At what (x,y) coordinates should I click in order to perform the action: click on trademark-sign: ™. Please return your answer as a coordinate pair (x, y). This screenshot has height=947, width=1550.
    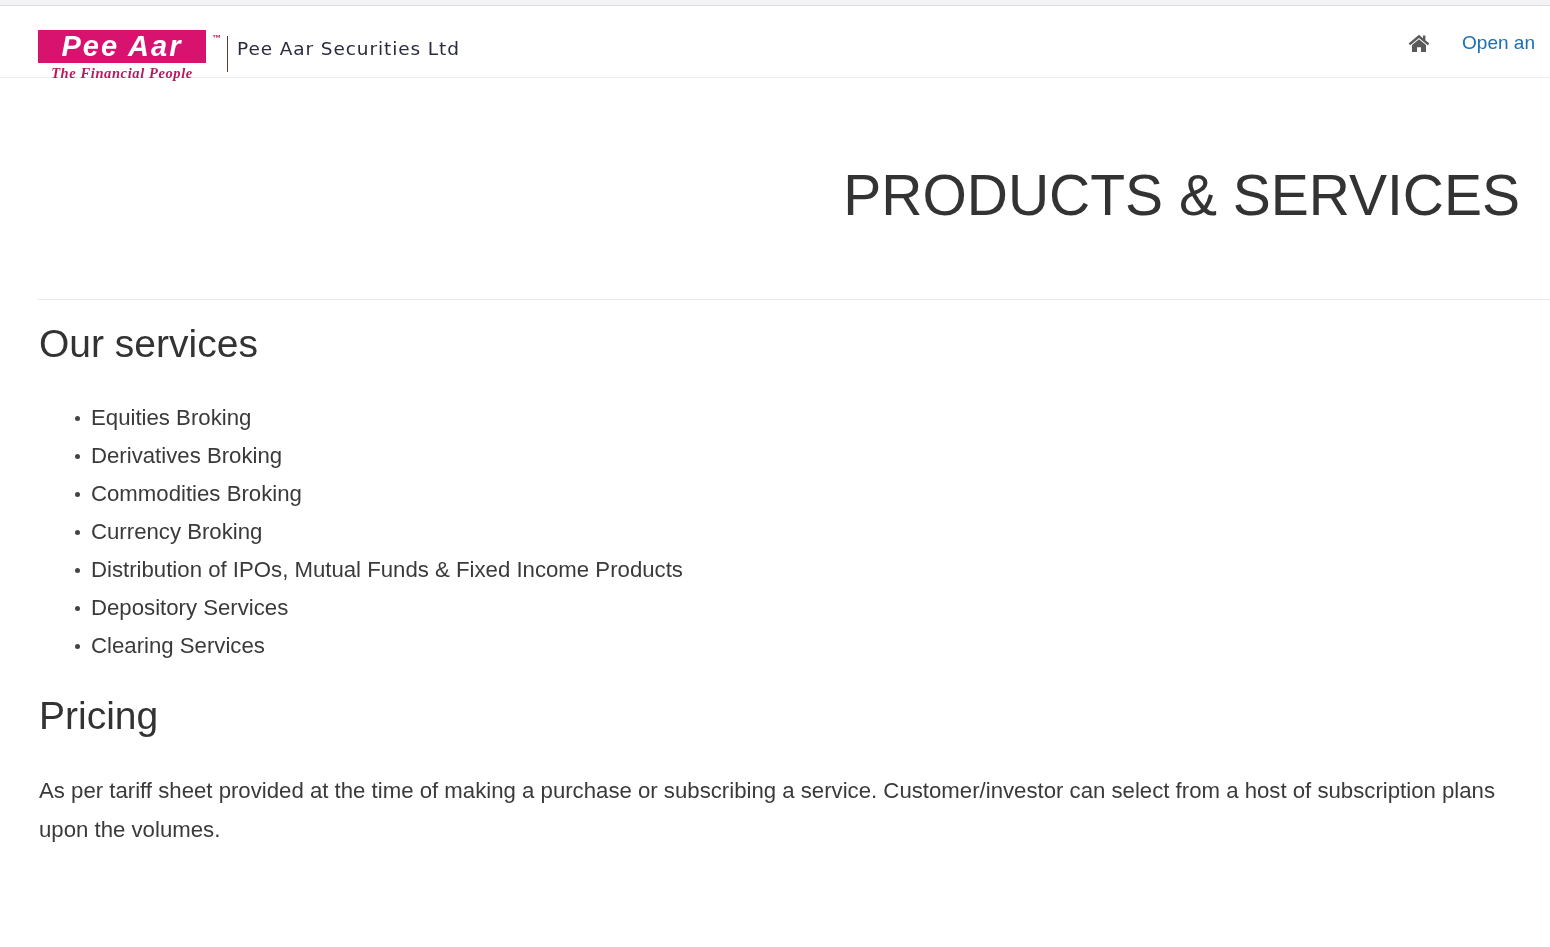
    Looking at the image, I should click on (216, 38).